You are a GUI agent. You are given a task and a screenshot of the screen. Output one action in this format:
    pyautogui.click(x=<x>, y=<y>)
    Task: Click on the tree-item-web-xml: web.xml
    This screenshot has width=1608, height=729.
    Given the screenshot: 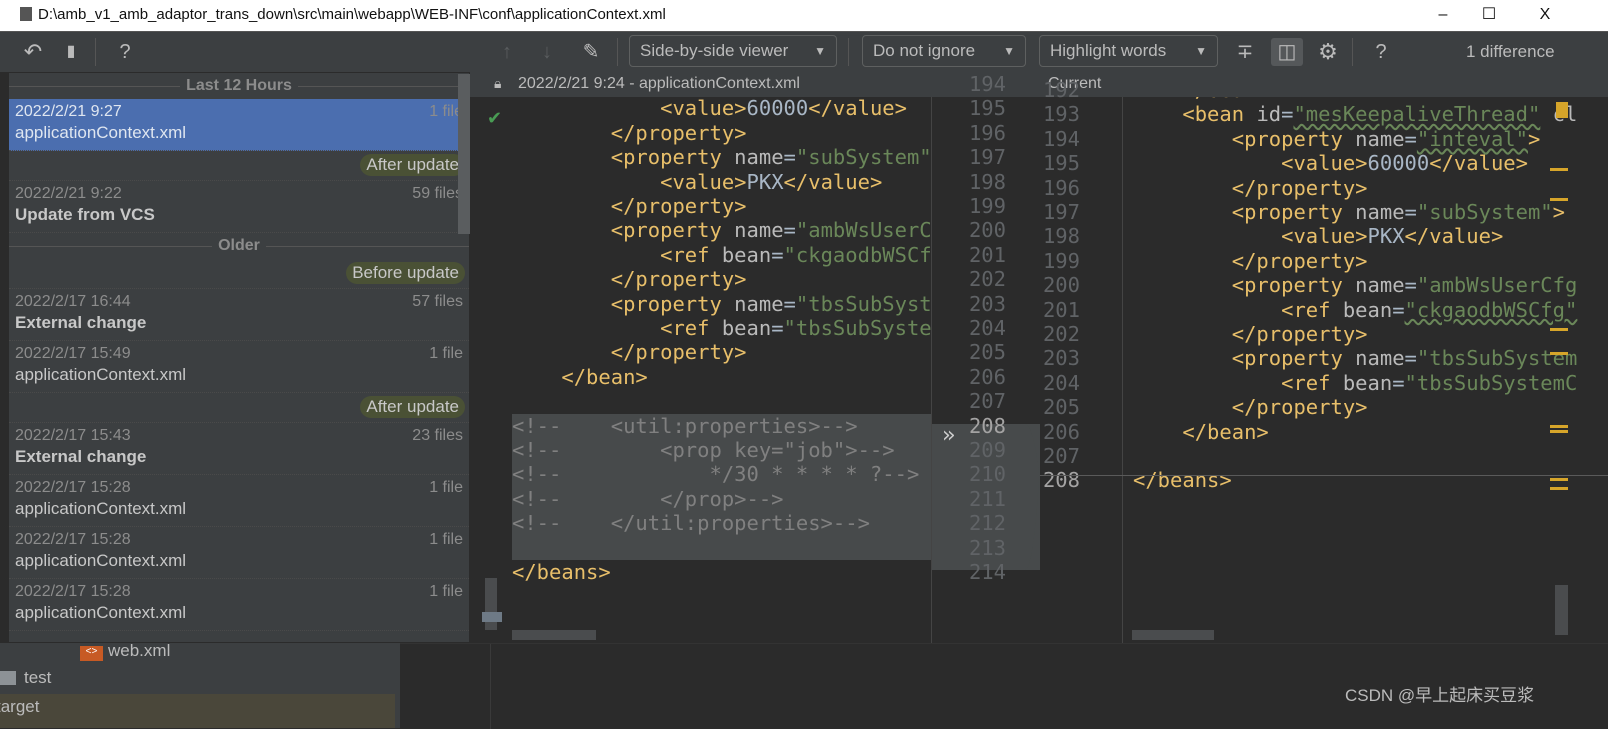 What is the action you would take?
    pyautogui.click(x=139, y=651)
    